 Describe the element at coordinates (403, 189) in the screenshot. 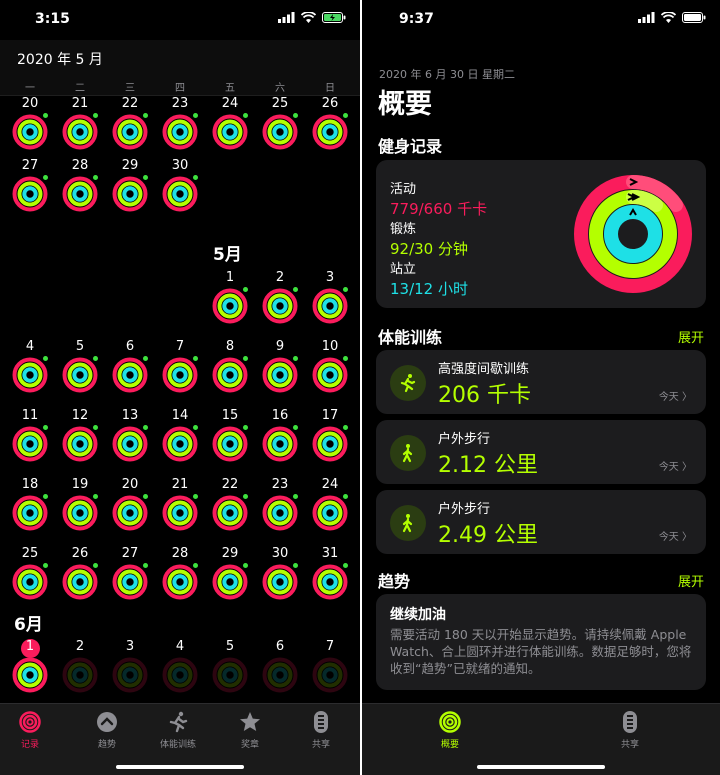

I see `move-label: 活动` at that location.